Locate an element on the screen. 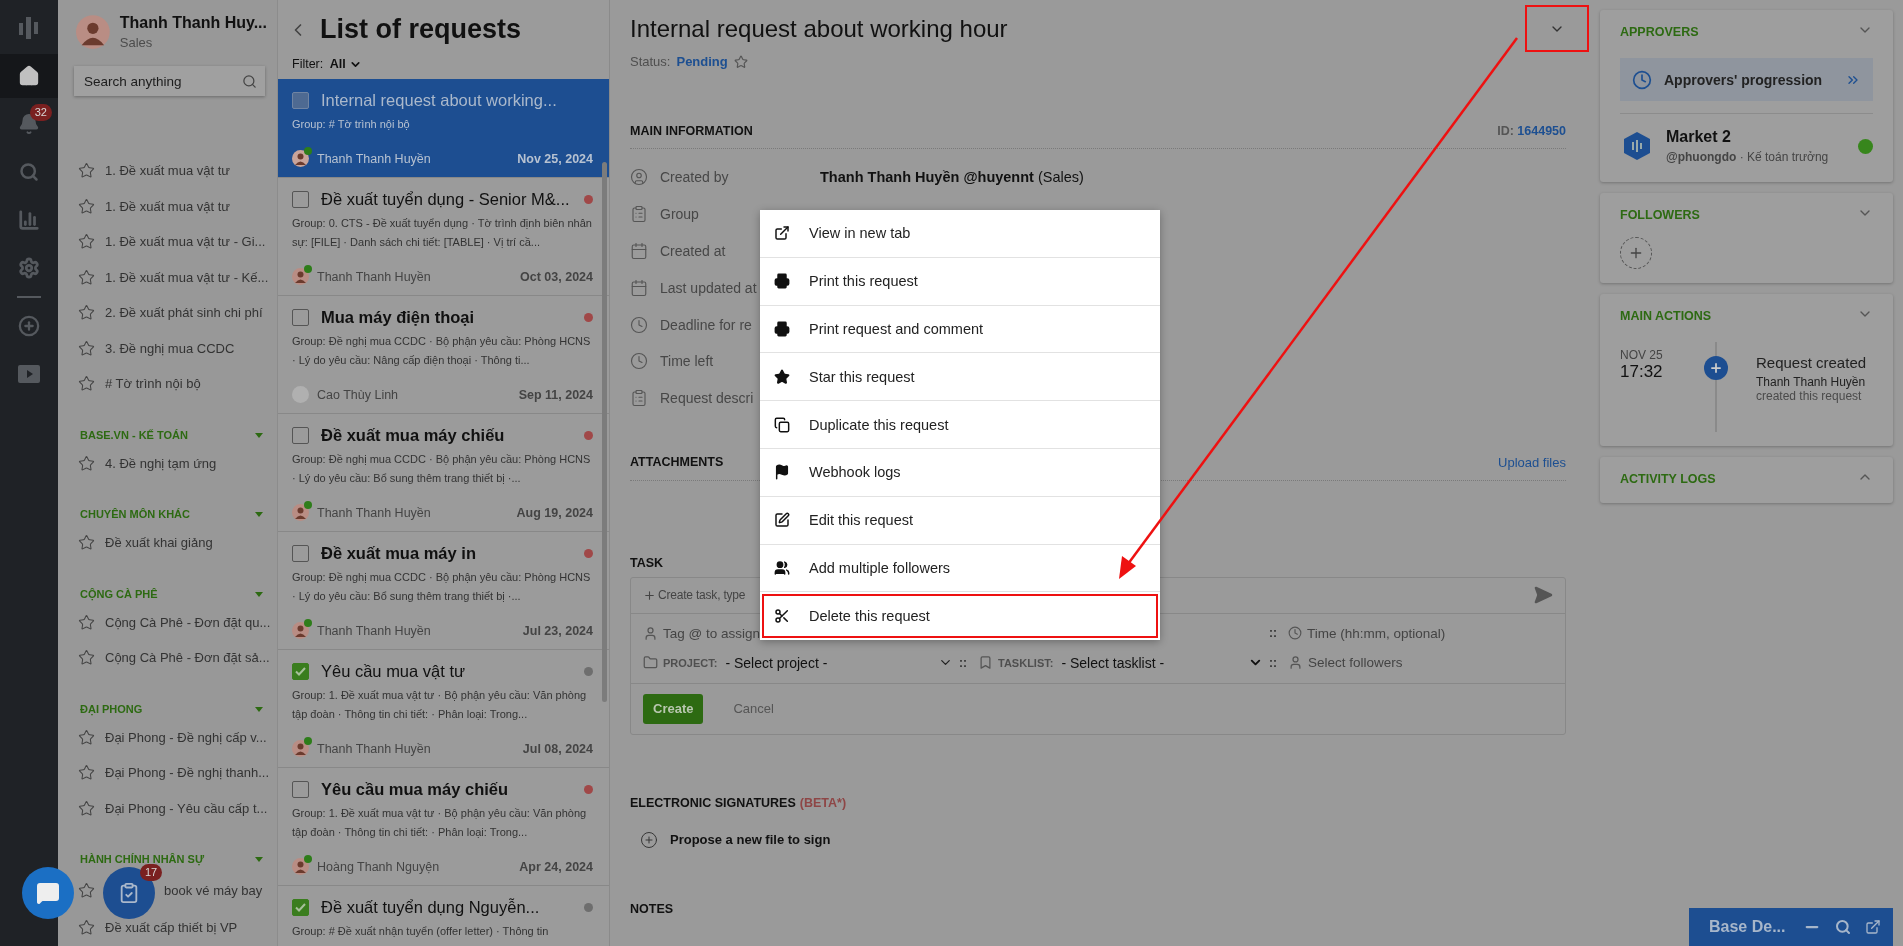 The height and width of the screenshot is (946, 1903). list-title: List of requests is located at coordinates (421, 29).